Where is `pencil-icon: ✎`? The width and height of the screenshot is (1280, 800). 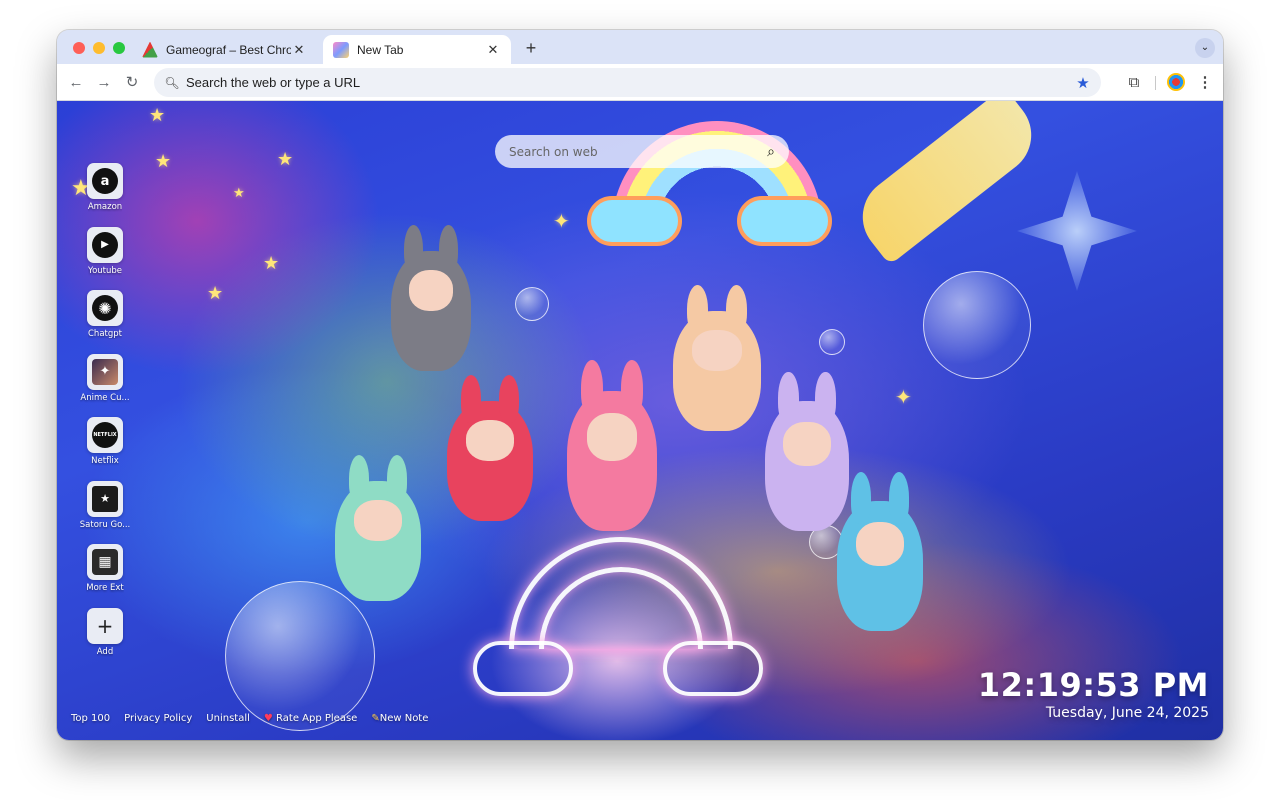
pencil-icon: ✎ is located at coordinates (375, 718).